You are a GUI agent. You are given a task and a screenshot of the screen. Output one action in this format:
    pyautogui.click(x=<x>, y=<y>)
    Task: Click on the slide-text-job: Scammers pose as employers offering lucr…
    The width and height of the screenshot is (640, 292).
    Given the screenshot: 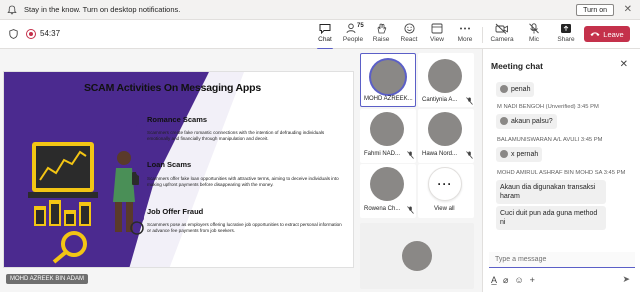 What is the action you would take?
    pyautogui.click(x=244, y=227)
    